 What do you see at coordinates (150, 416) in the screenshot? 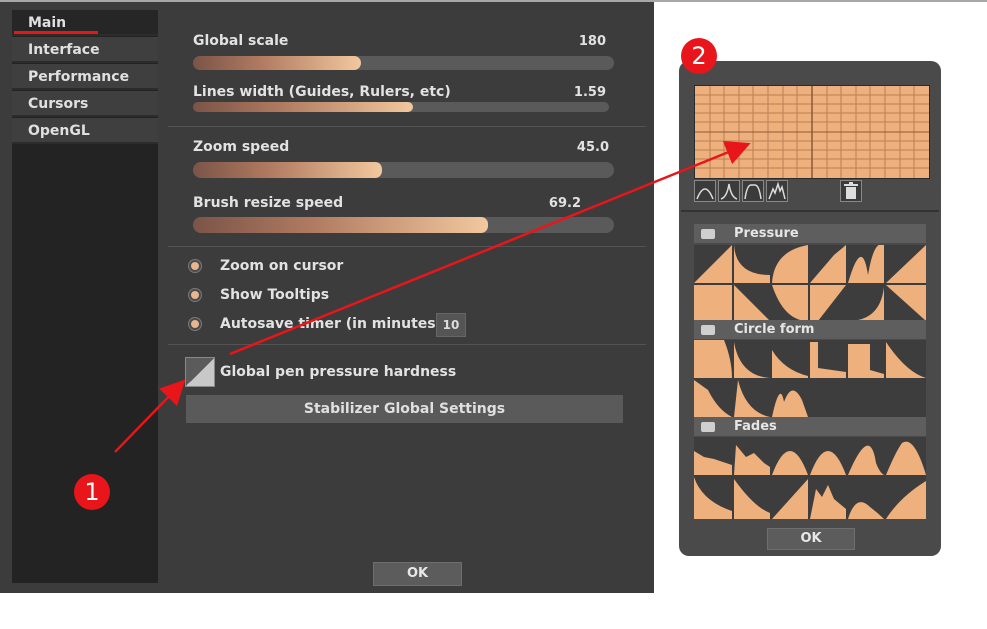
I see `arrow-to-pressure-swatch` at bounding box center [150, 416].